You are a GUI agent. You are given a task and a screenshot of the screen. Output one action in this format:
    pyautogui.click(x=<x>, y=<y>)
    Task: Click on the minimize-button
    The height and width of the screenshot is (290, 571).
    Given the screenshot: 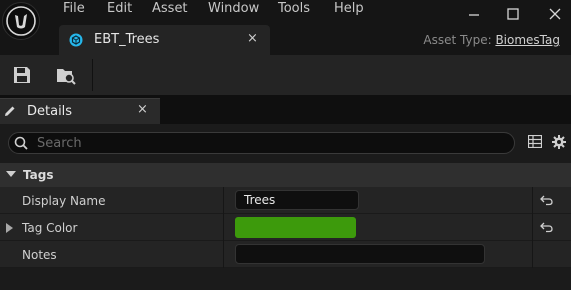 What is the action you would take?
    pyautogui.click(x=474, y=14)
    